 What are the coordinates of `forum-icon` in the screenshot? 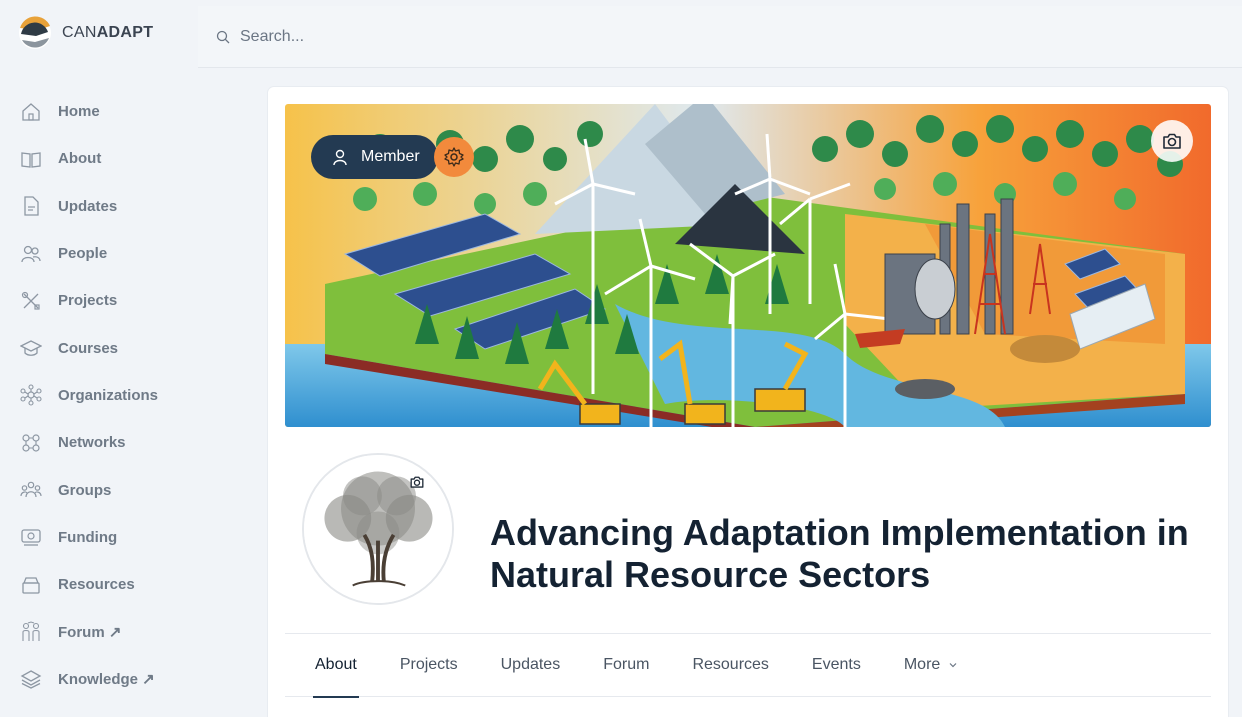 It's located at (31, 631).